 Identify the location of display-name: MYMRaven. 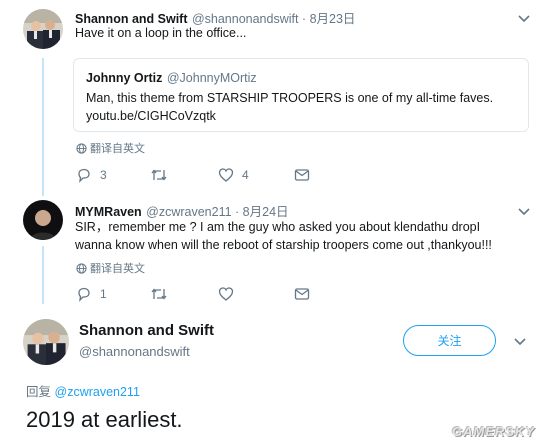
(108, 212).